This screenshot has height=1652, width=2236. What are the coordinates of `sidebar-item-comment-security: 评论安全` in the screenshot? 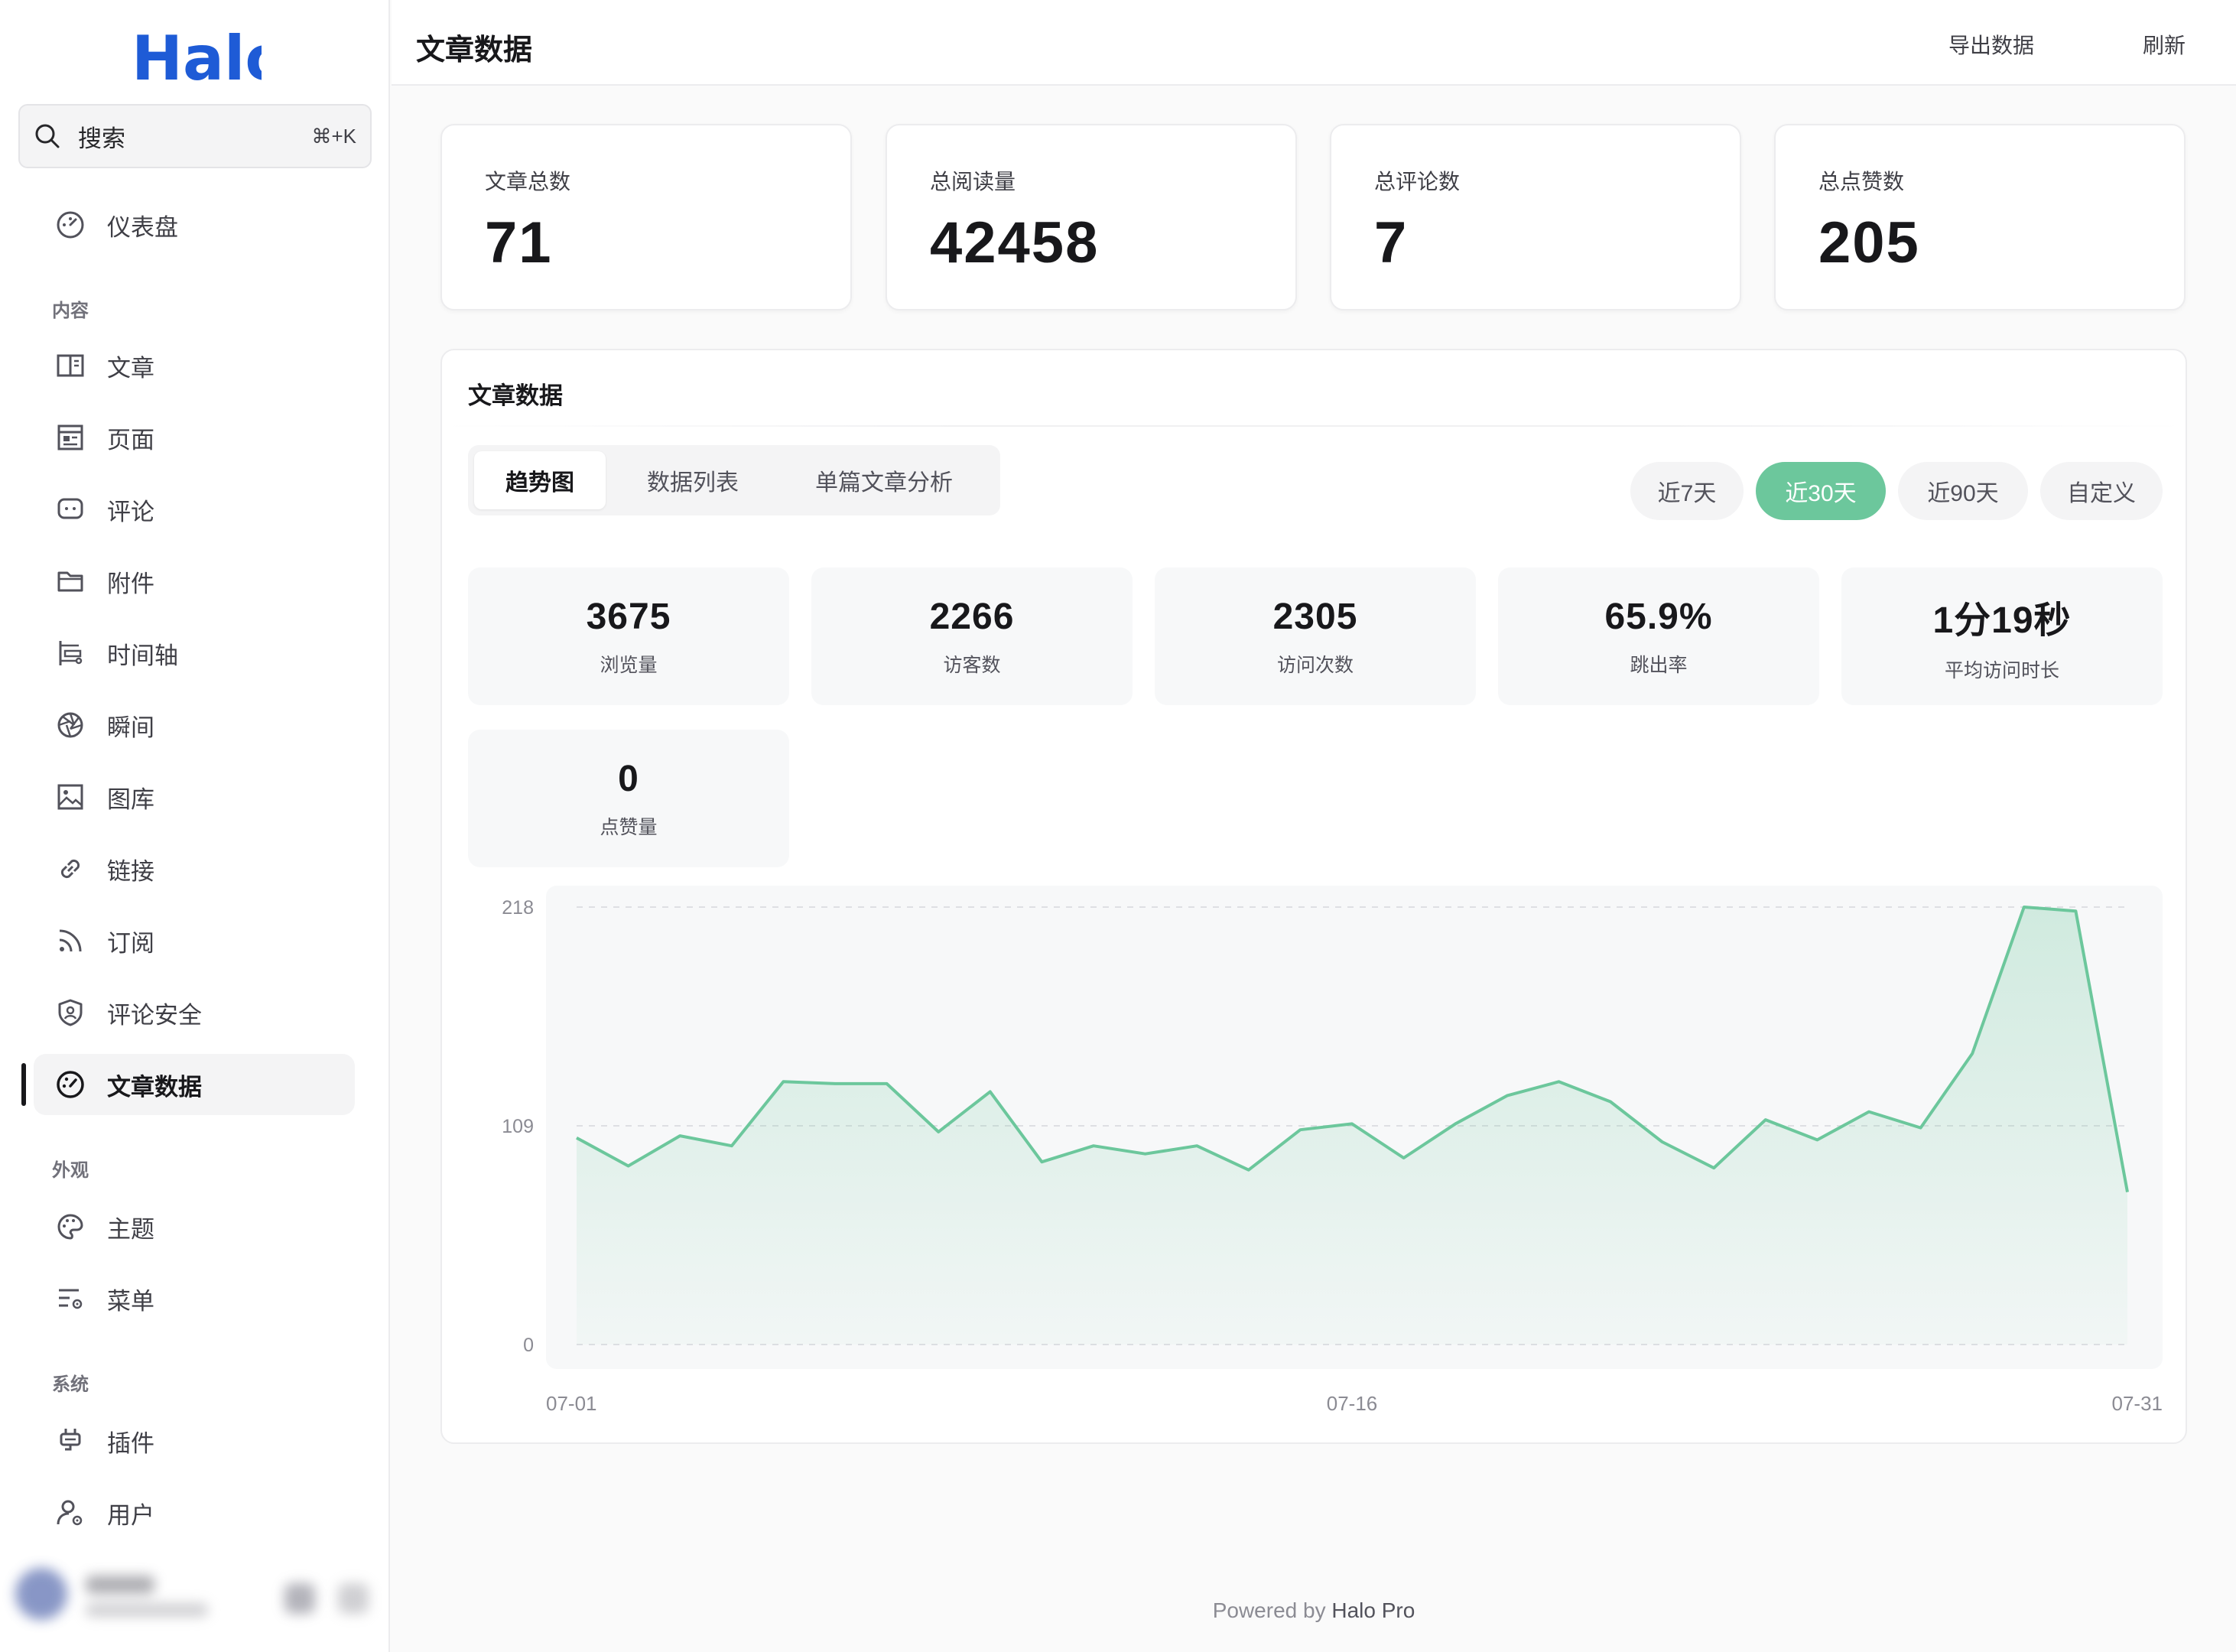 It's located at (194, 1012).